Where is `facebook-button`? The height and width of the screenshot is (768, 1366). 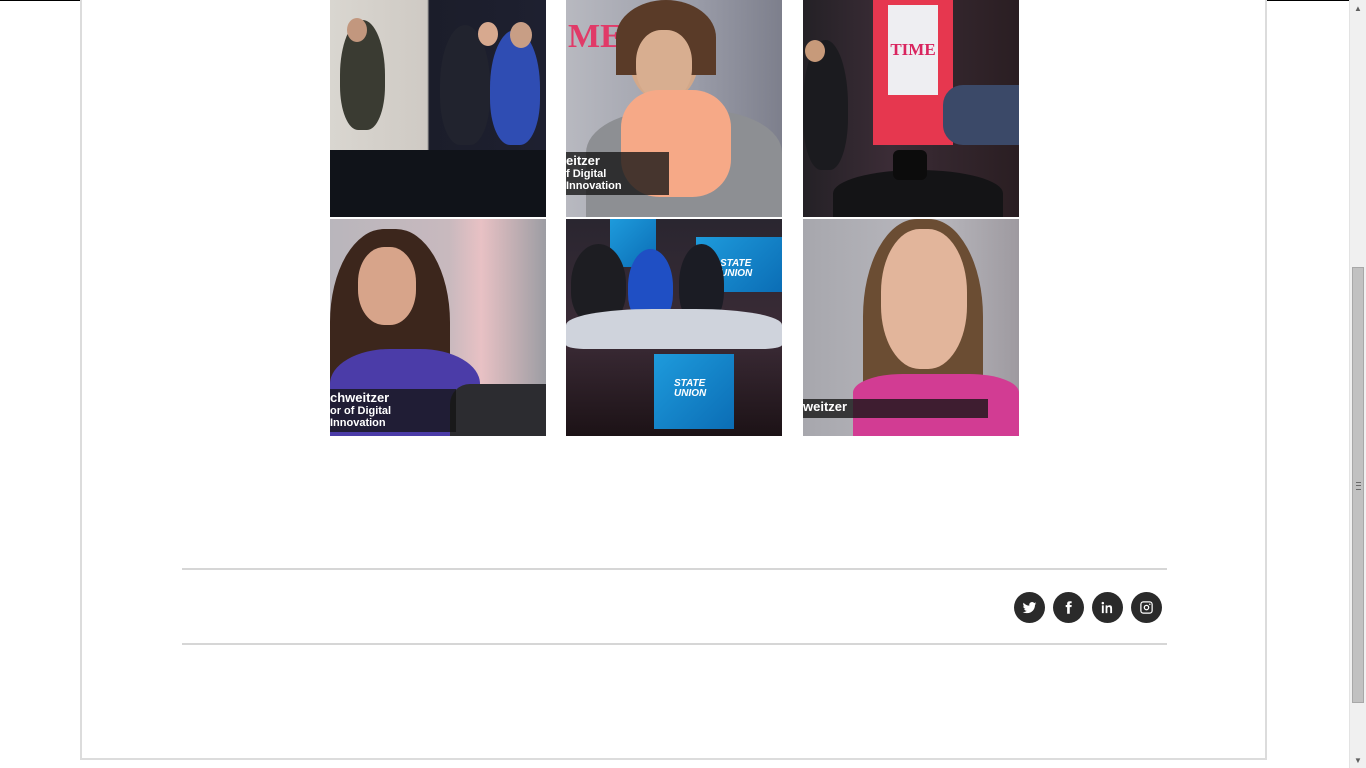
facebook-button is located at coordinates (1068, 607).